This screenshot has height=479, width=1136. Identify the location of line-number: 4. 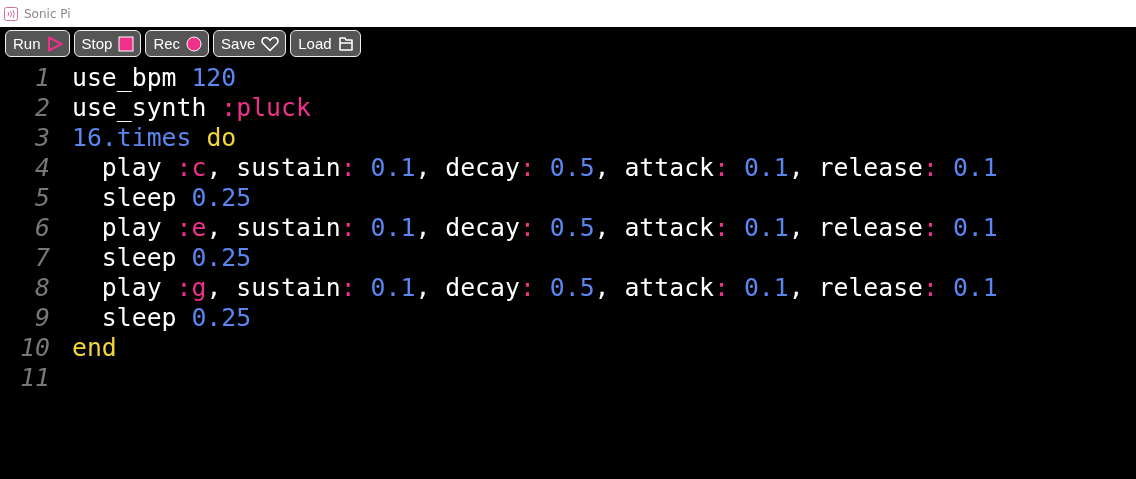
(42, 167).